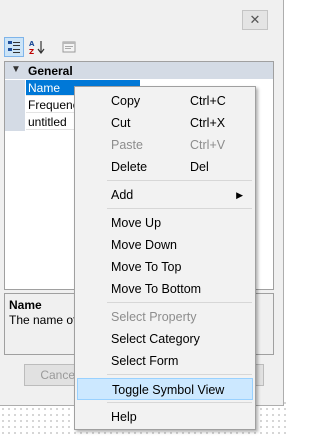 The width and height of the screenshot is (320, 436). I want to click on categorized-icon, so click(14, 47).